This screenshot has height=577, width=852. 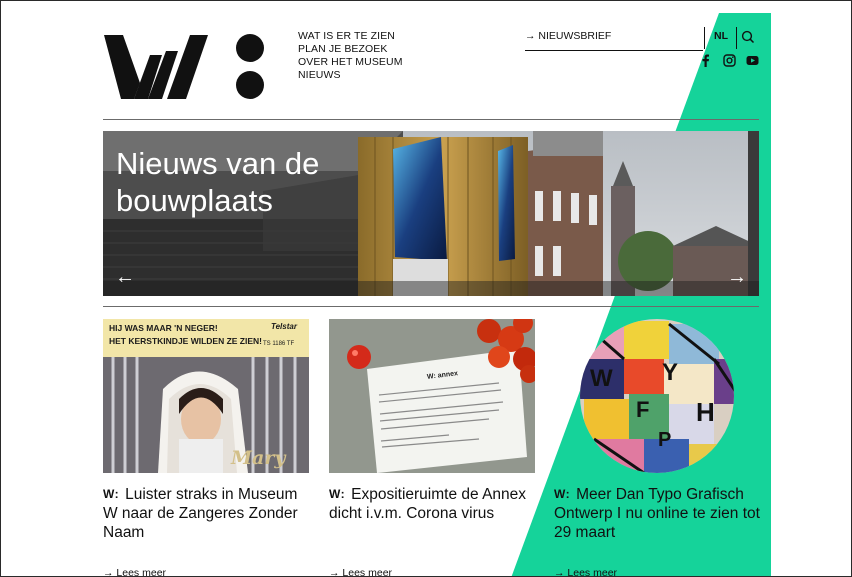 What do you see at coordinates (284, 326) in the screenshot?
I see `record-brand: Telstar` at bounding box center [284, 326].